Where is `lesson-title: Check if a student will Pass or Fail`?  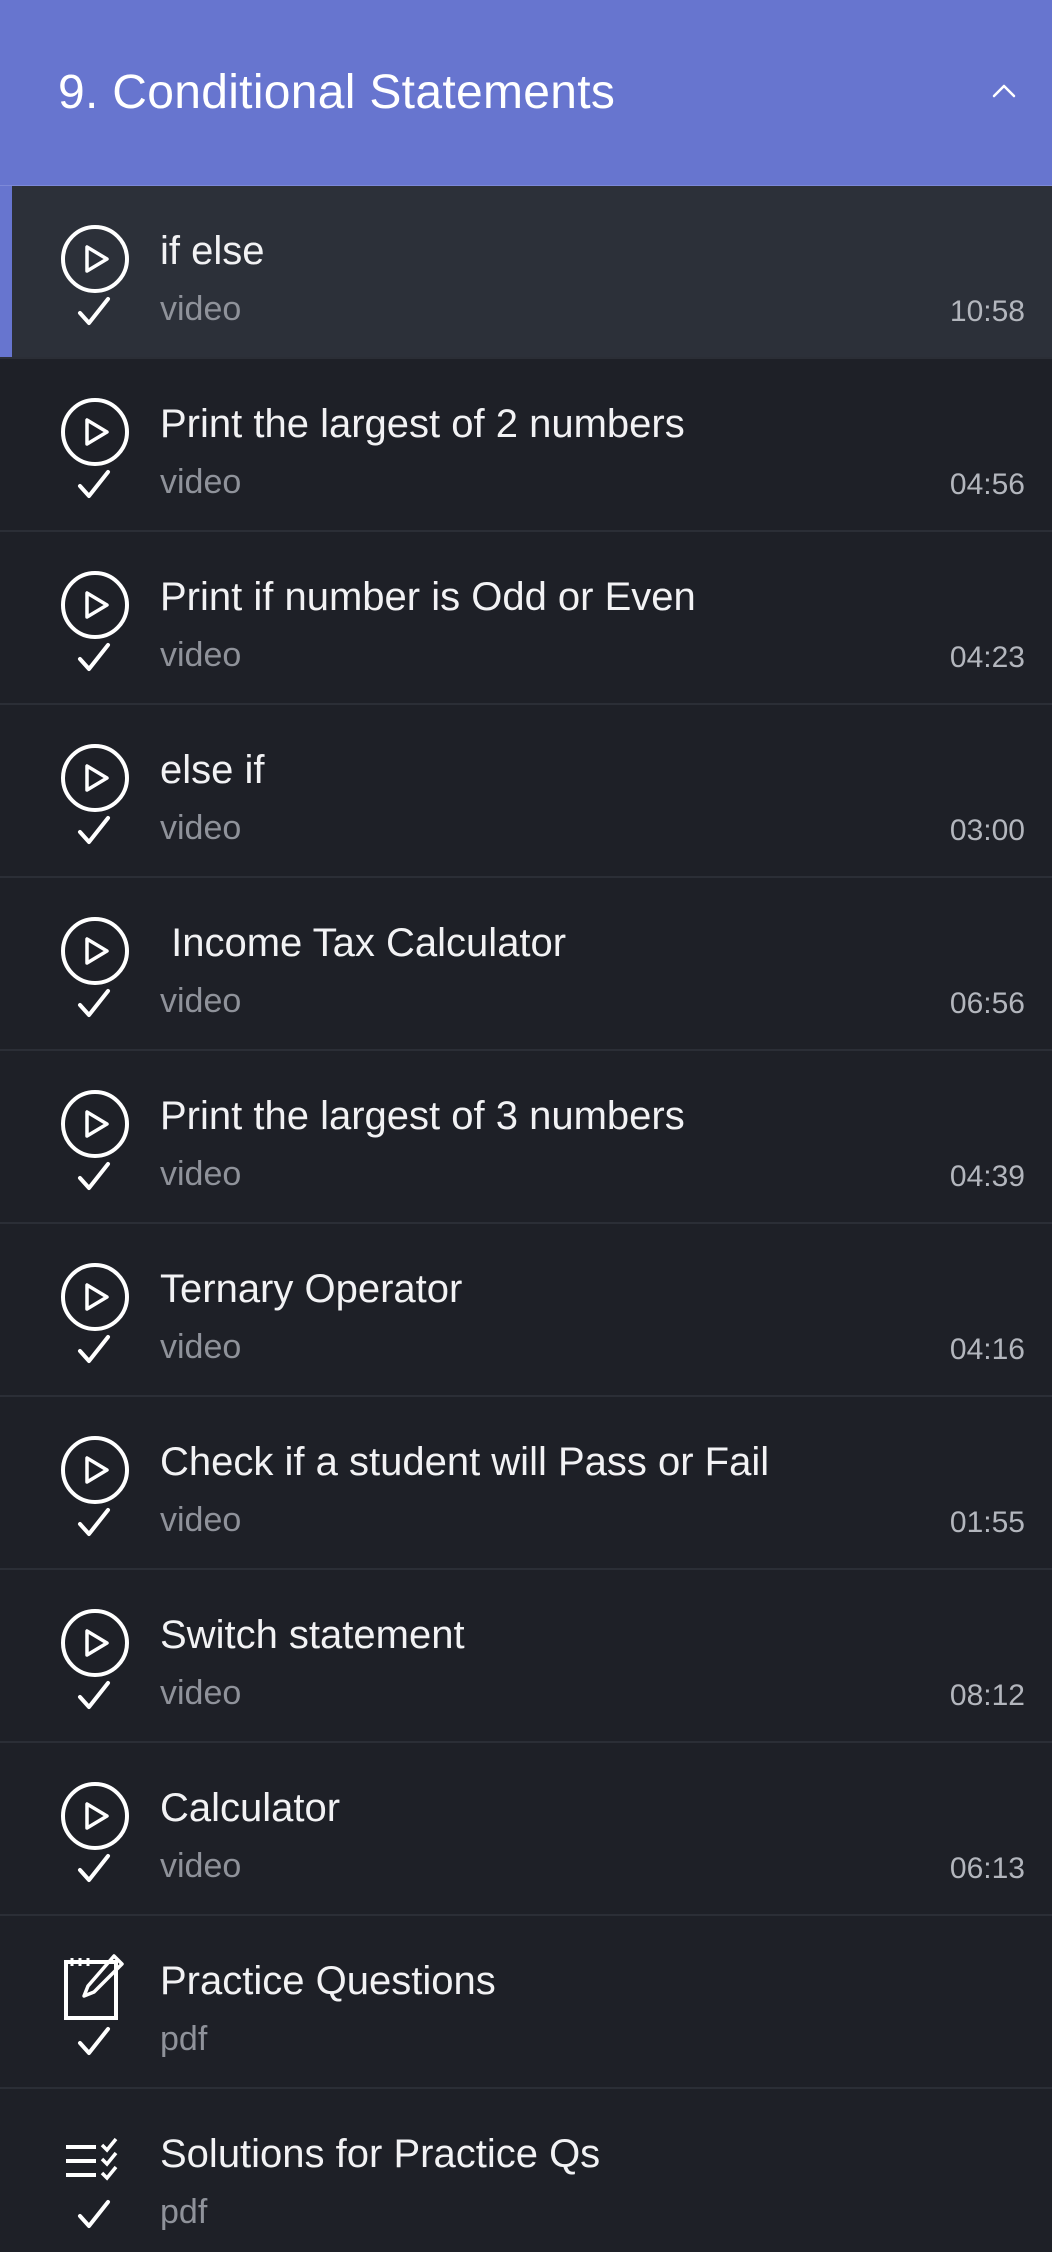
lesson-title: Check if a student will Pass or Fail is located at coordinates (465, 1462).